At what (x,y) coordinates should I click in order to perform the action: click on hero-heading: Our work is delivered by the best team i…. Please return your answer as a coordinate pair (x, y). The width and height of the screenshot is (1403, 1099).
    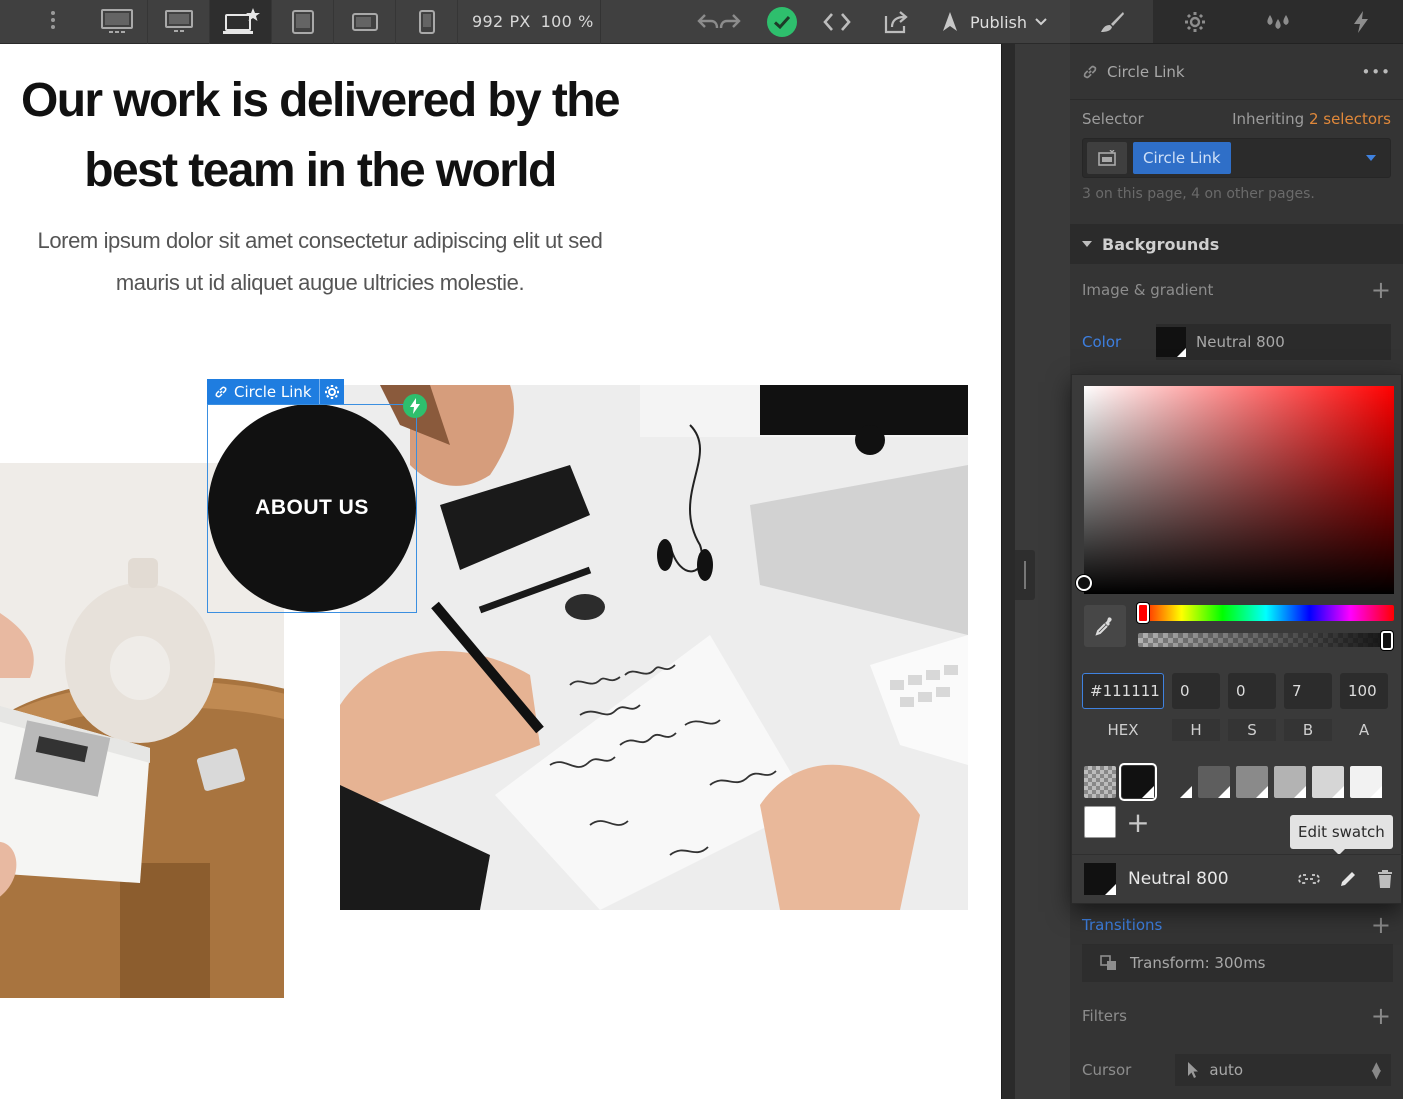
    Looking at the image, I should click on (340, 136).